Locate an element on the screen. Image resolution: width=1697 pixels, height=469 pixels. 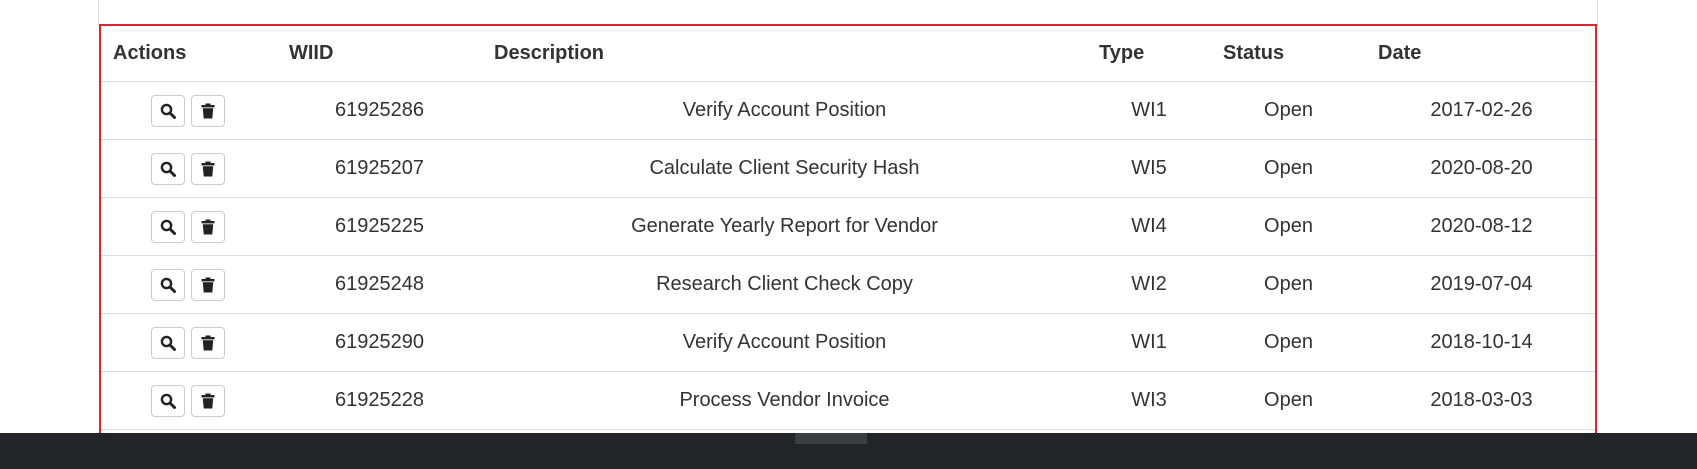
header-actions: Actions is located at coordinates (189, 54).